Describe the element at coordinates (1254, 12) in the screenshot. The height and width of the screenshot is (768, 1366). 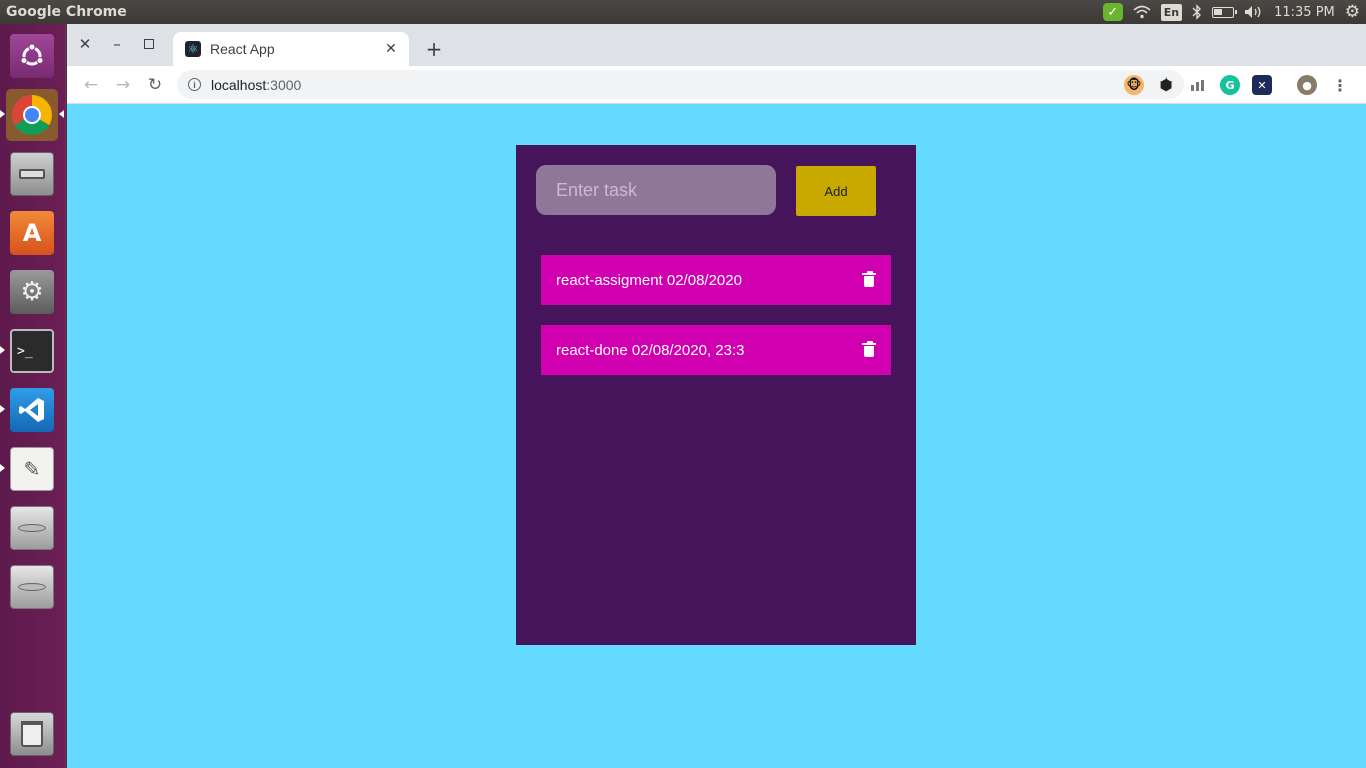
I see `volume-icon` at that location.